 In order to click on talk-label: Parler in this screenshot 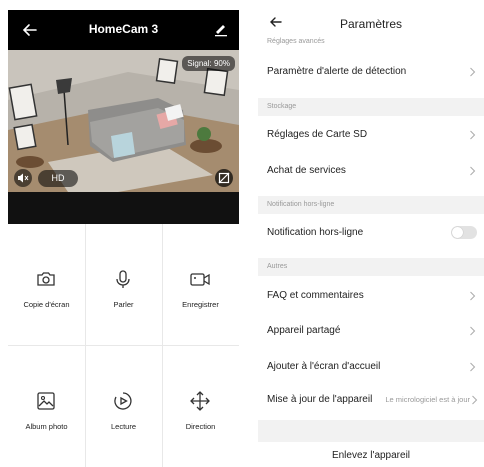, I will do `click(123, 304)`.